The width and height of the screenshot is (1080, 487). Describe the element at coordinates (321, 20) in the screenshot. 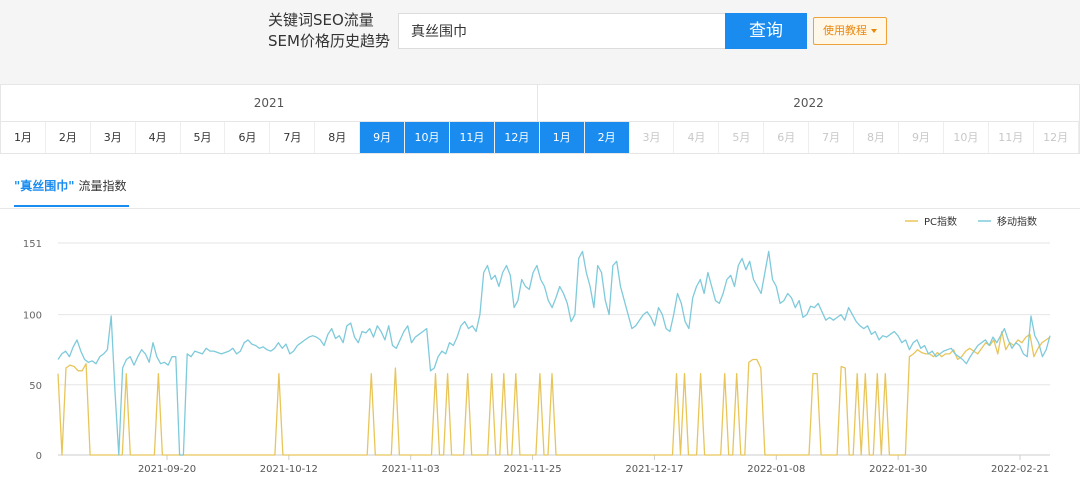

I see `page-title-line1: 关键词SEO流量` at that location.